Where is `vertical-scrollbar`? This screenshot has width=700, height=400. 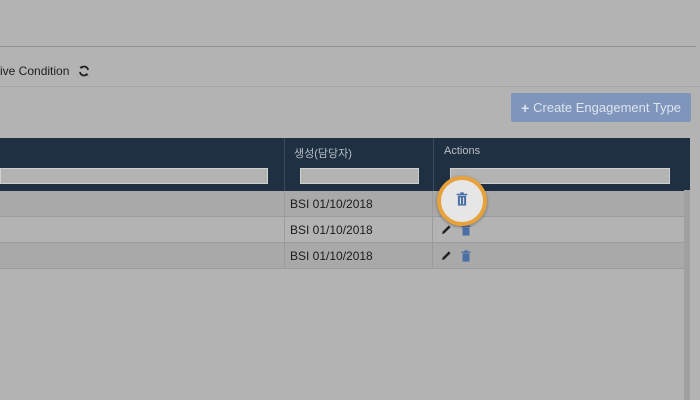 vertical-scrollbar is located at coordinates (687, 295).